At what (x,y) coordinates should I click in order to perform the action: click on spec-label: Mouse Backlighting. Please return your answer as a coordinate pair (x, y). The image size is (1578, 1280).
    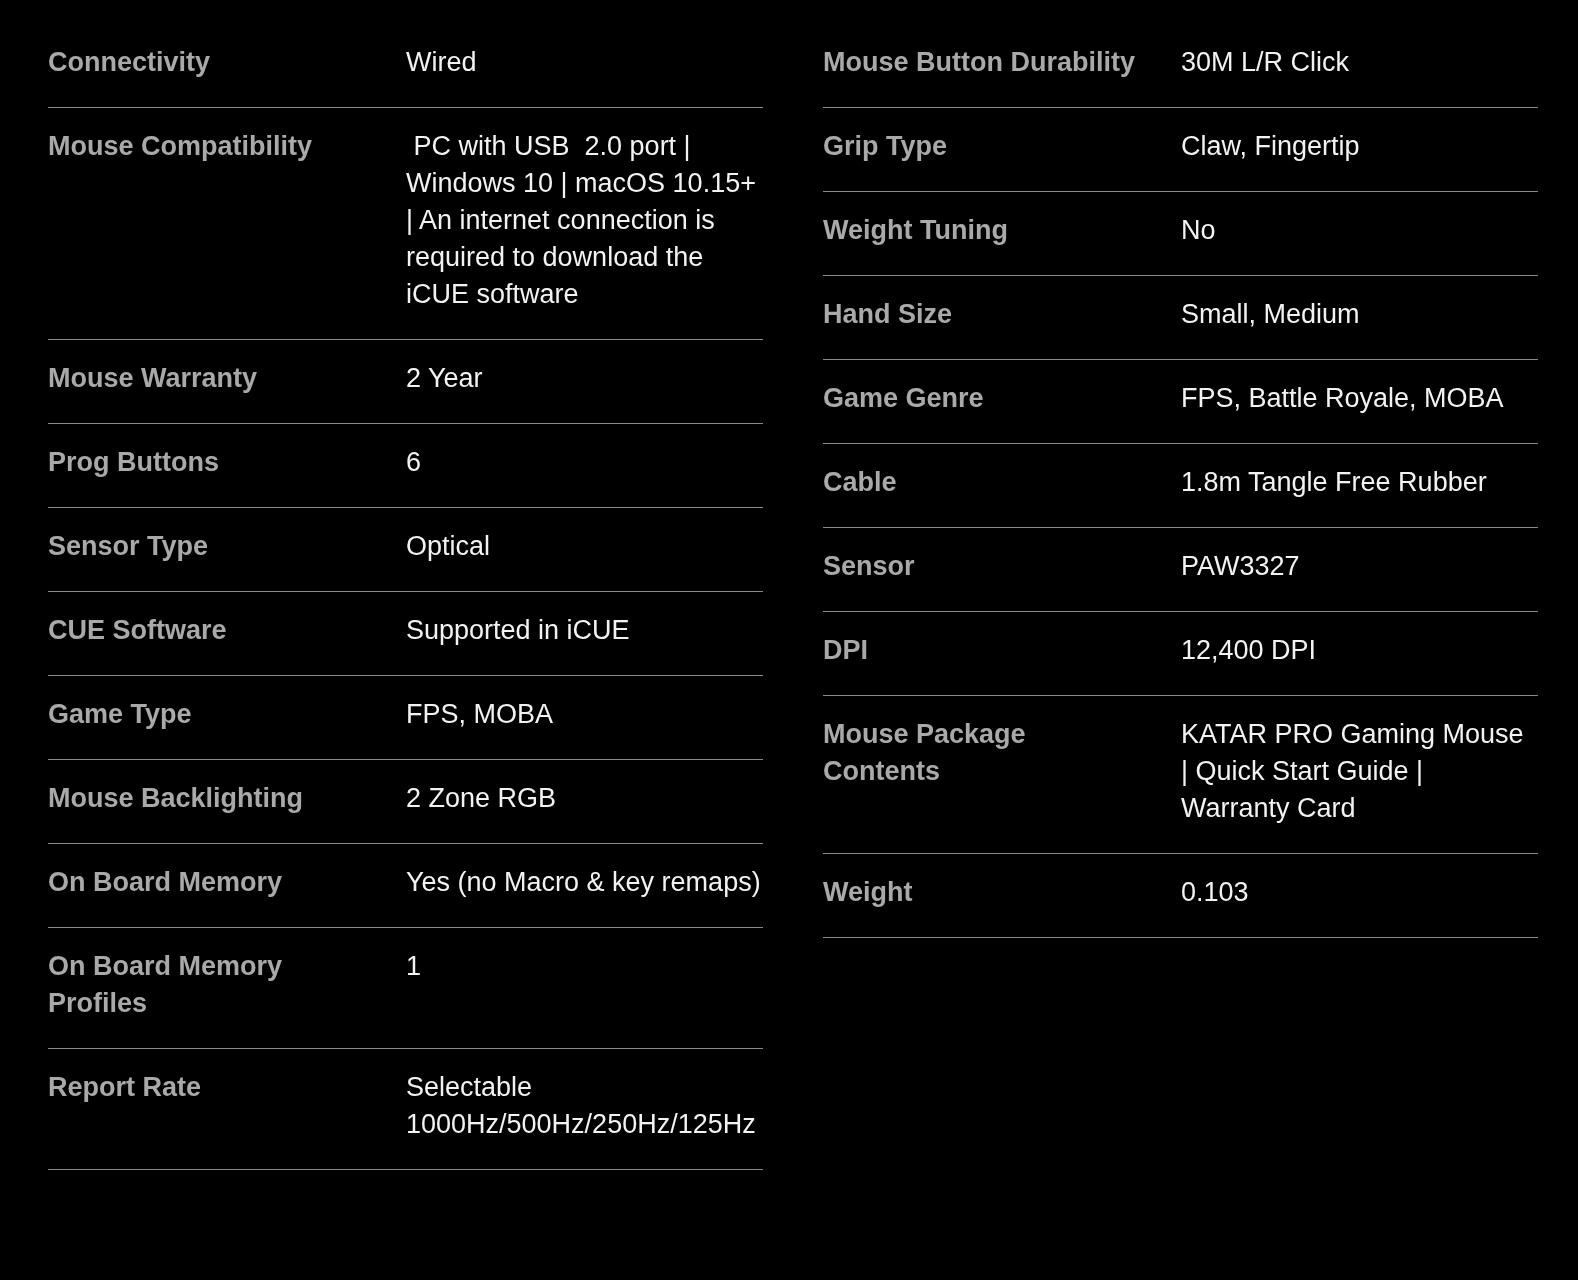
    Looking at the image, I should click on (176, 798).